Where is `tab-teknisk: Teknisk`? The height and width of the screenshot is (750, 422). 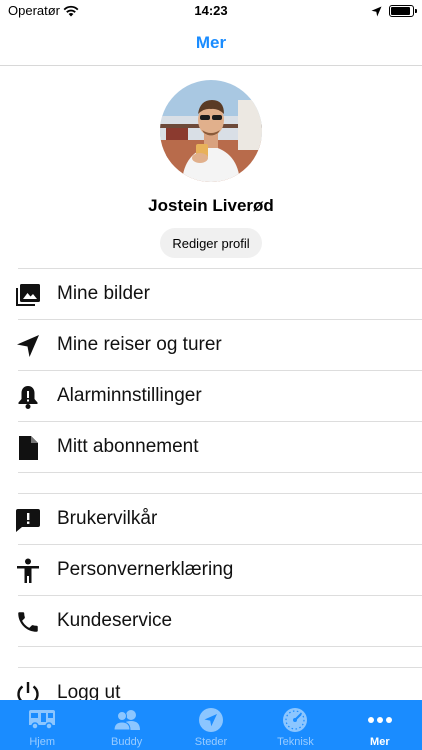 tab-teknisk: Teknisk is located at coordinates (295, 725).